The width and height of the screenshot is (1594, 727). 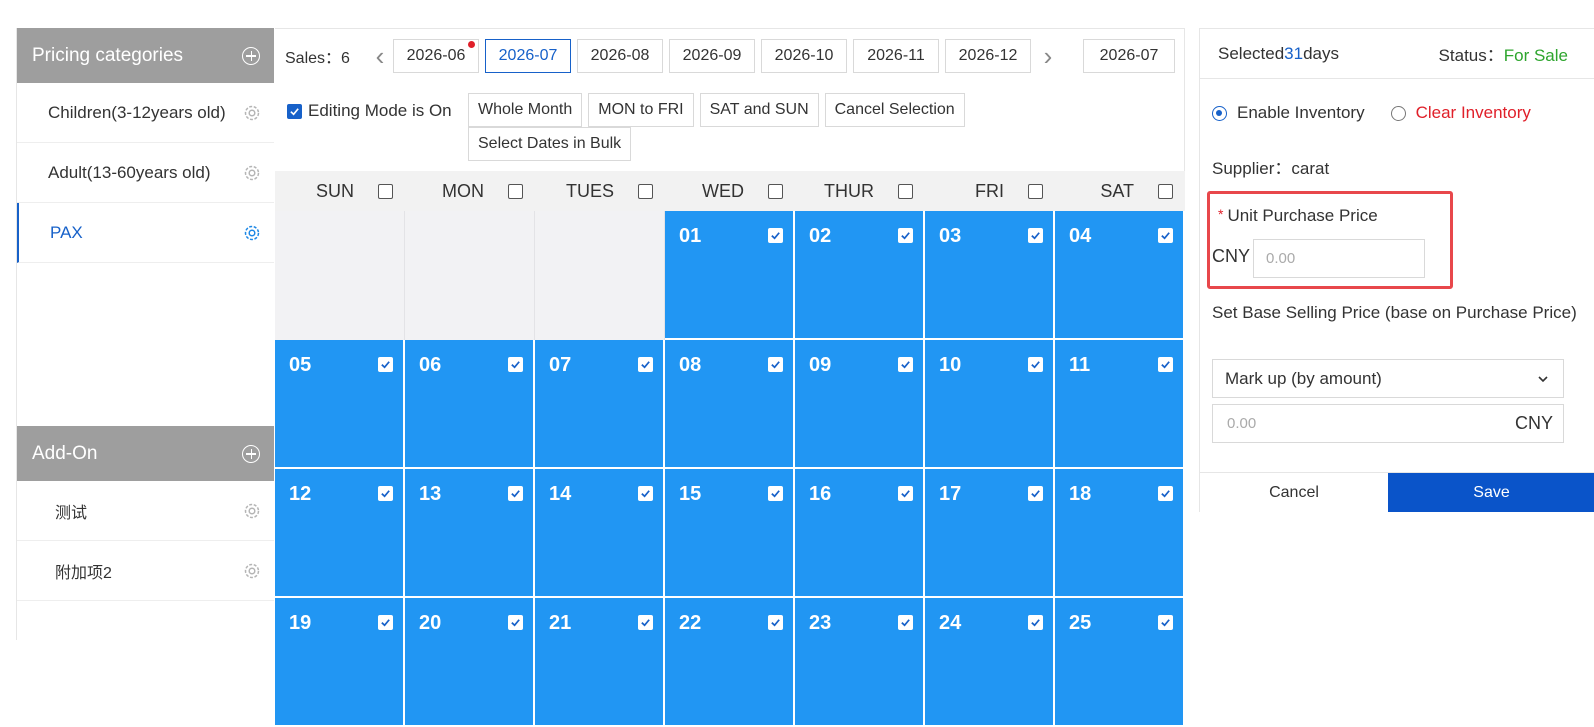 I want to click on cancel-selection-button: Cancel Selection, so click(x=894, y=110).